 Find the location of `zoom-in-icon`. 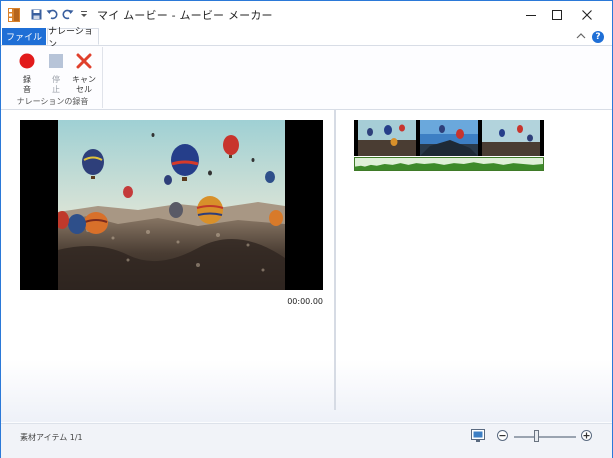

zoom-in-icon is located at coordinates (586, 435).